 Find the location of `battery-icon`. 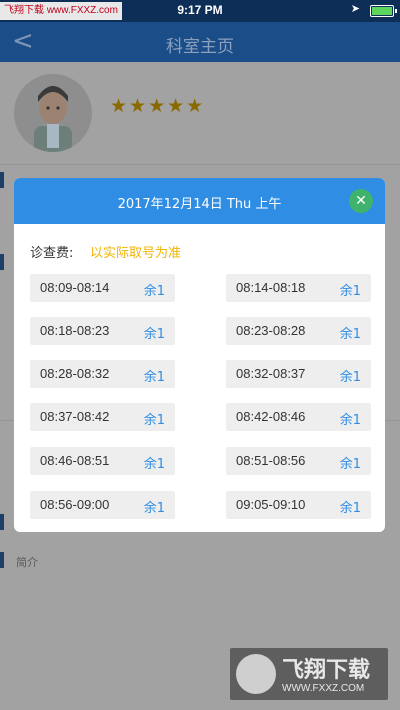

battery-icon is located at coordinates (383, 11).